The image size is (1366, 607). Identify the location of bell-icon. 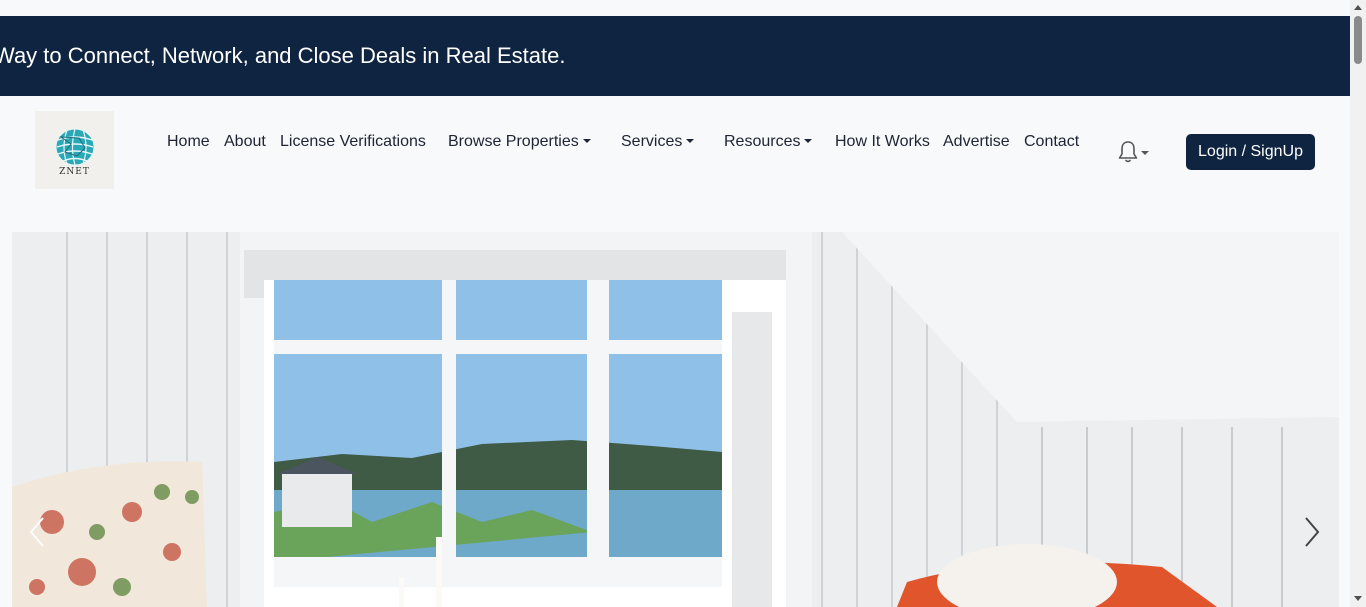
(1128, 152).